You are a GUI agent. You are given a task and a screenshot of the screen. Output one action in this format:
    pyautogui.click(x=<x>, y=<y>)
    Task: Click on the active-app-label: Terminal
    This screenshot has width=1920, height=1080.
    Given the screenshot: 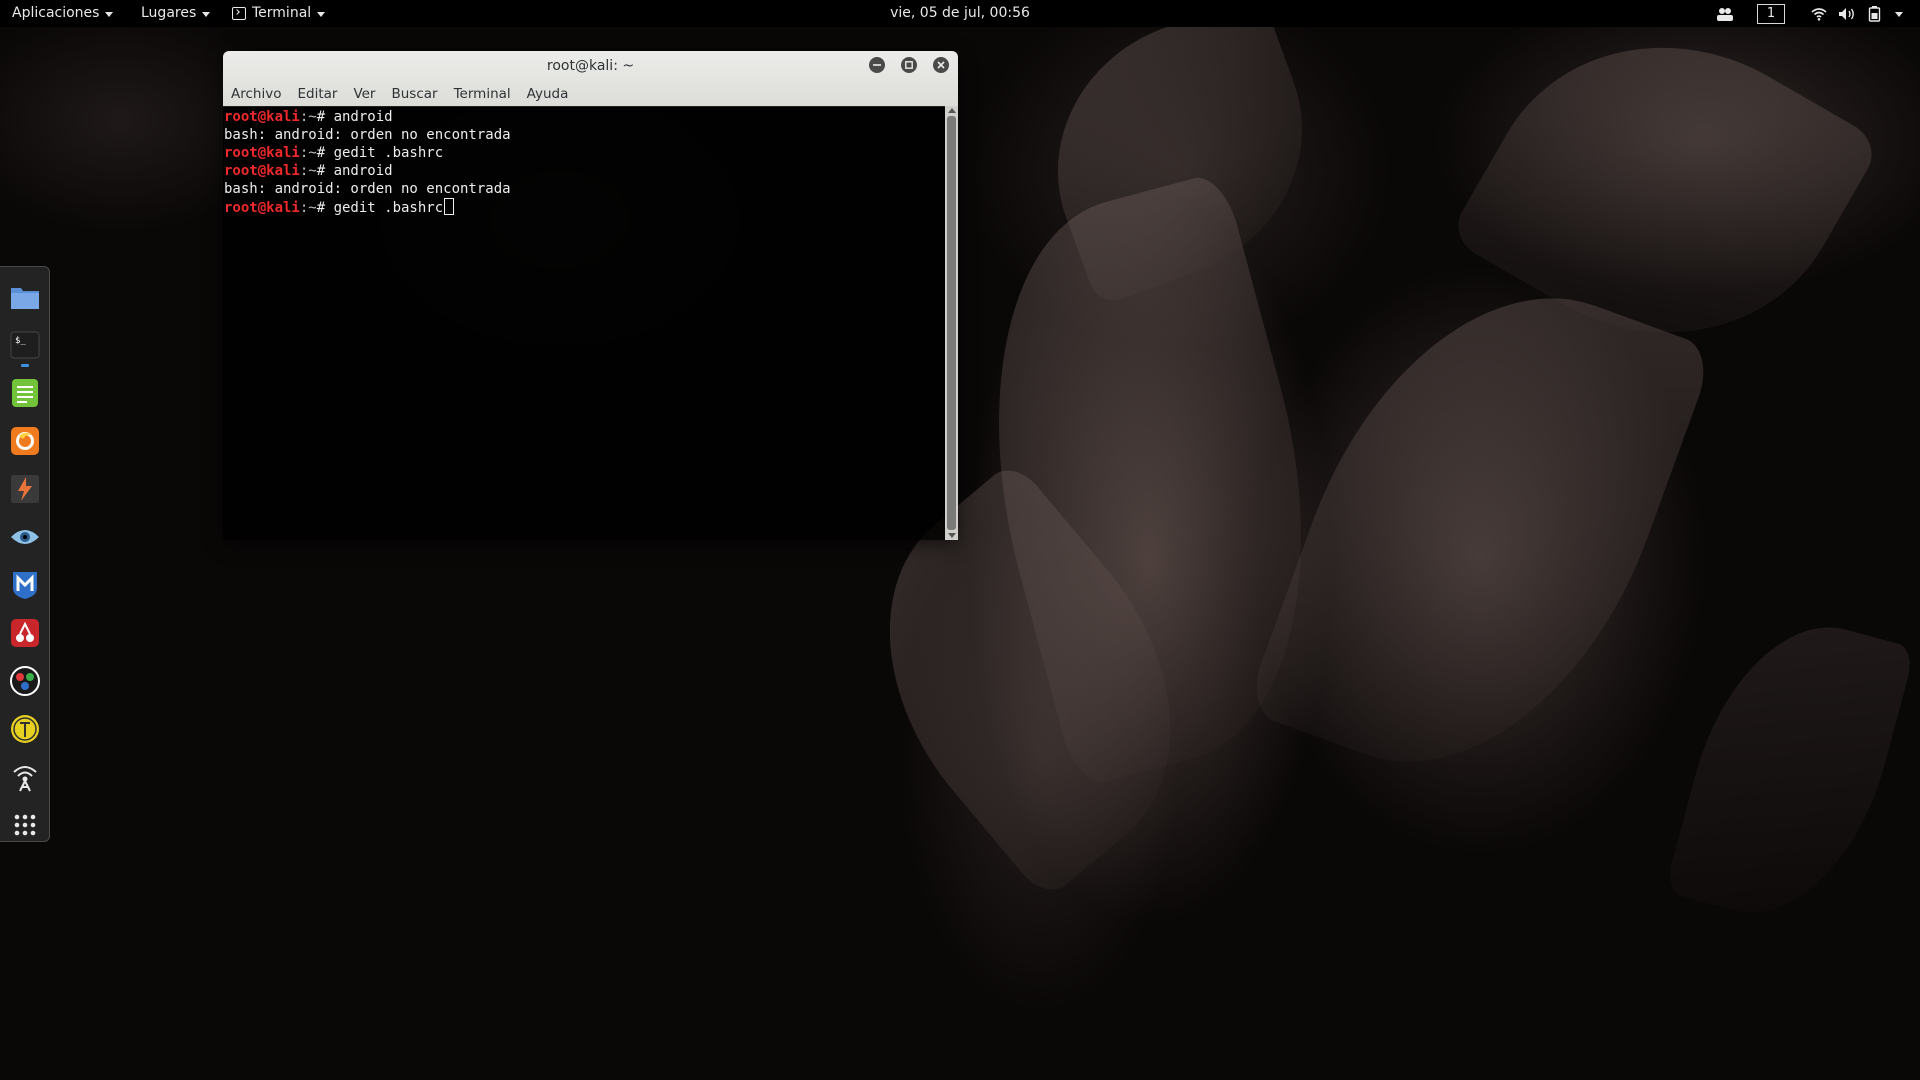 What is the action you would take?
    pyautogui.click(x=282, y=13)
    